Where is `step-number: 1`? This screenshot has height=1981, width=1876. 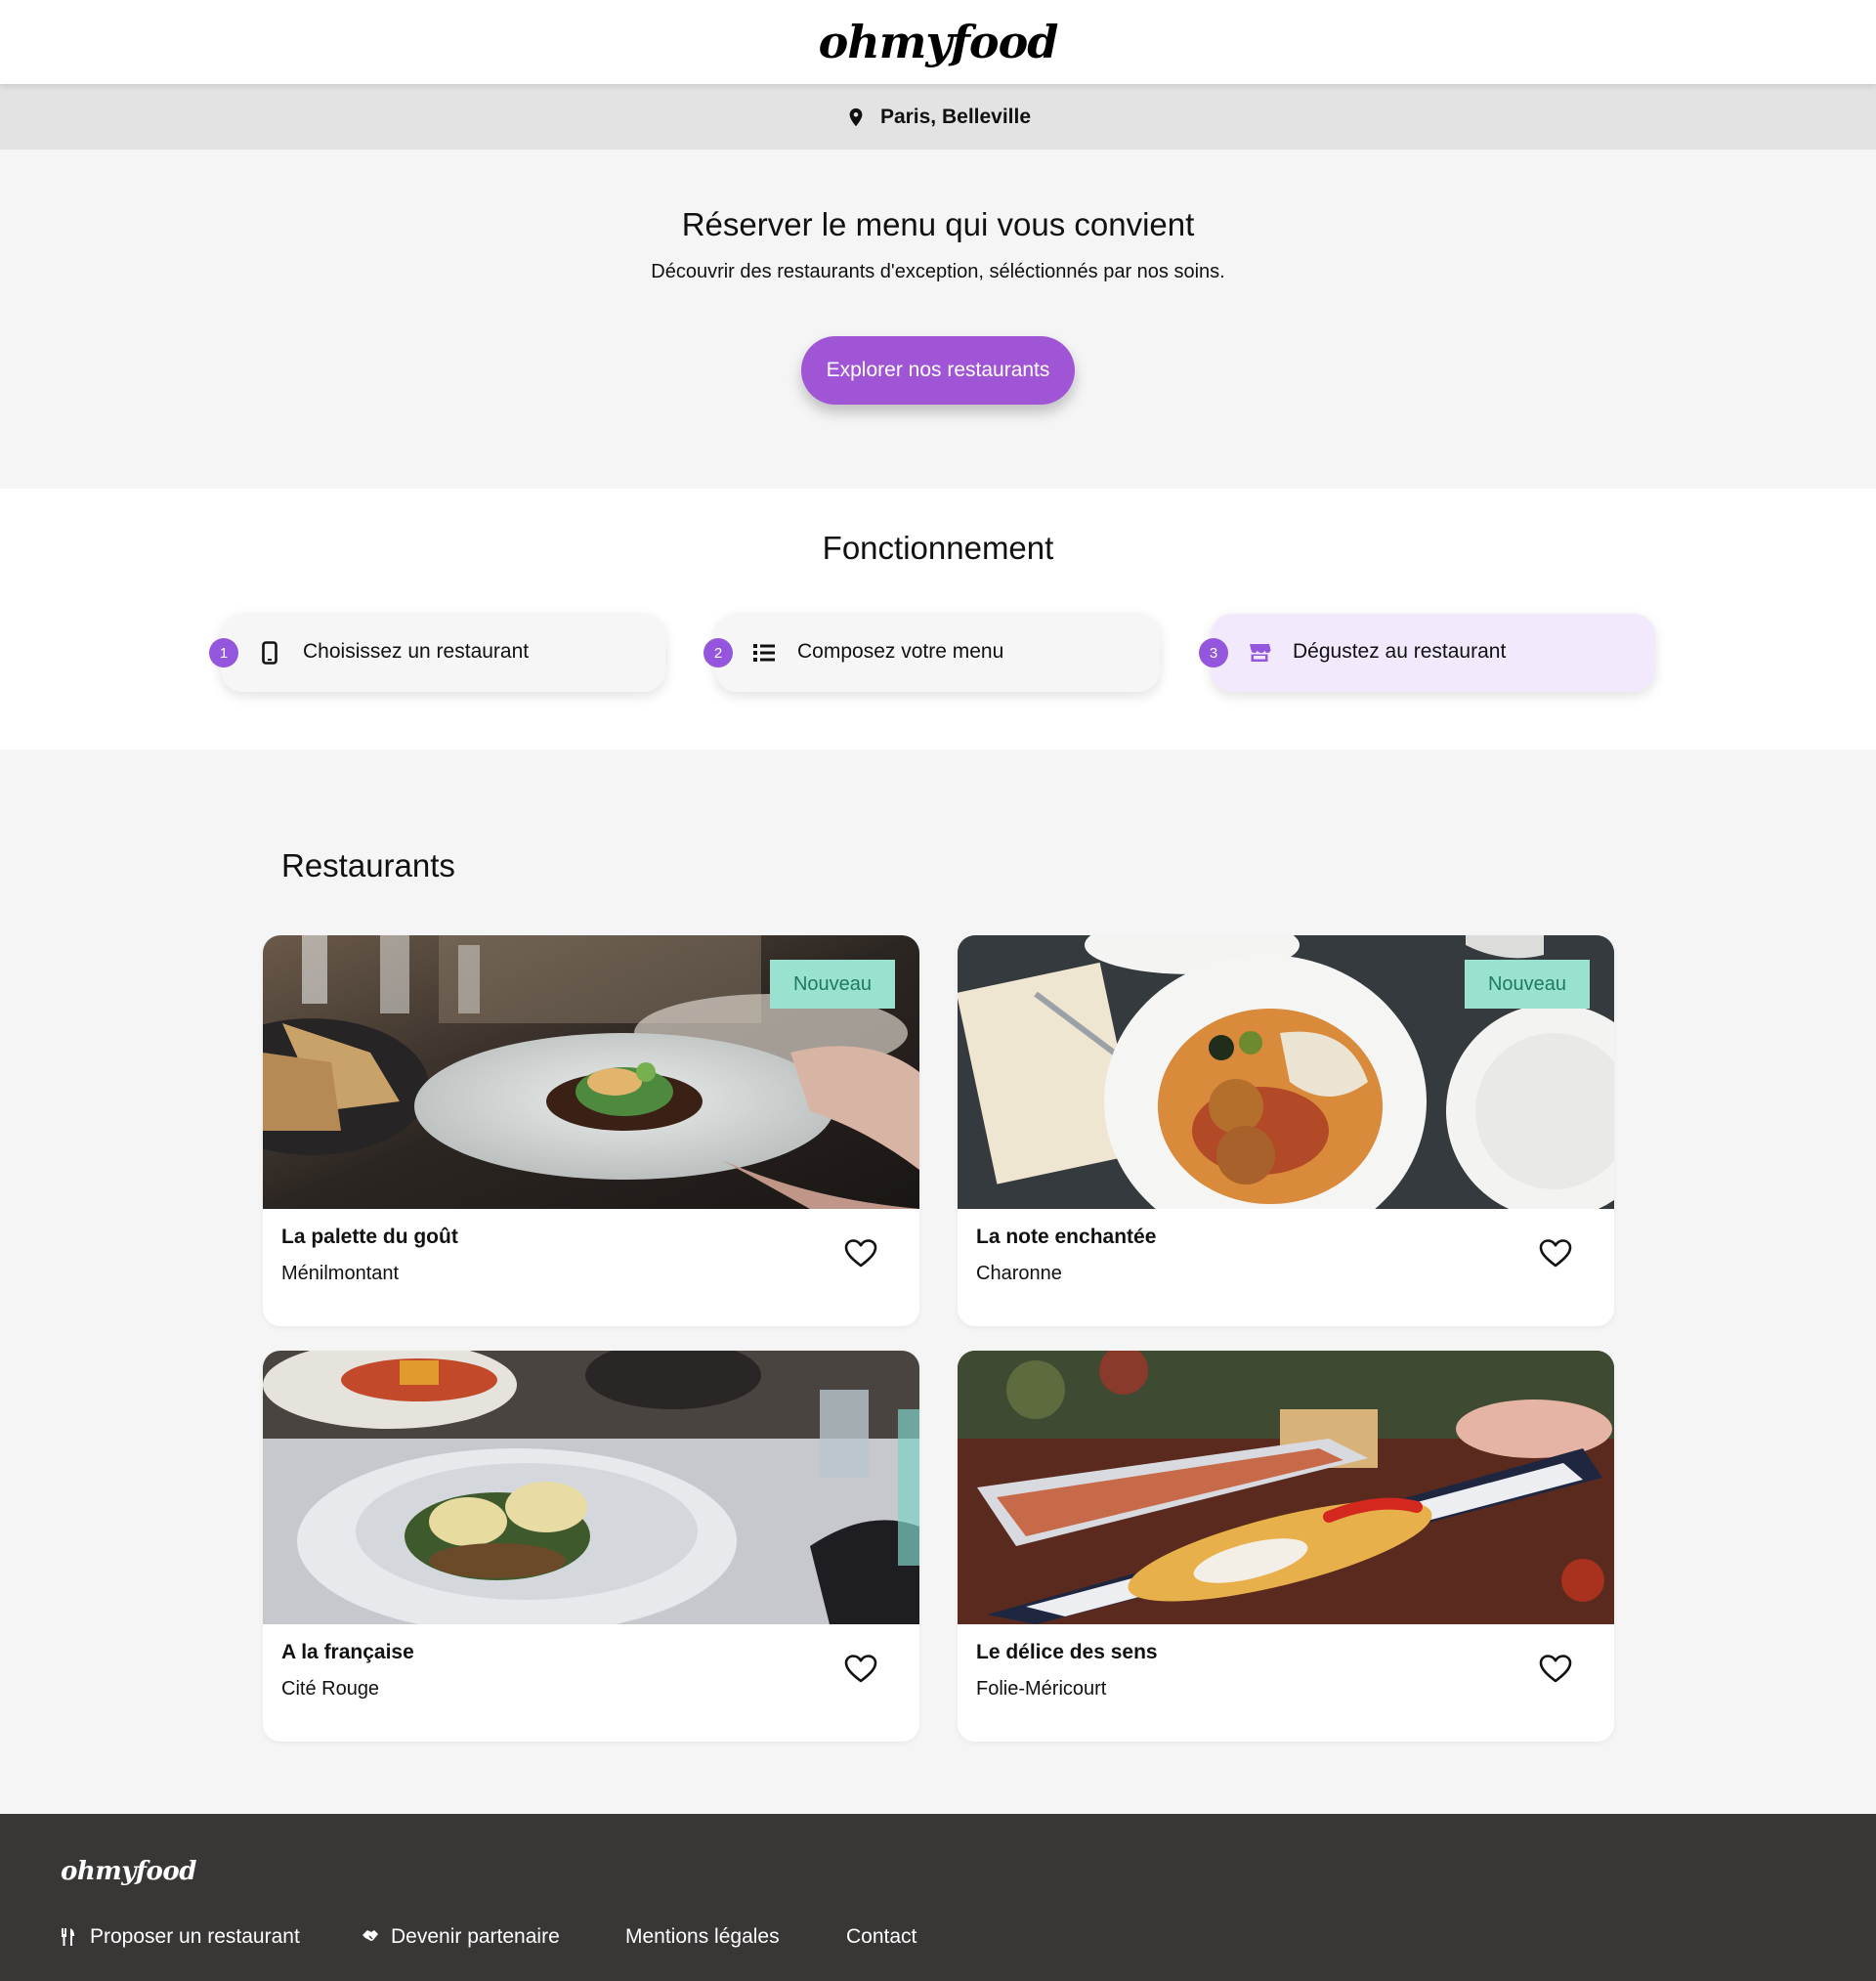
step-number: 1 is located at coordinates (223, 653).